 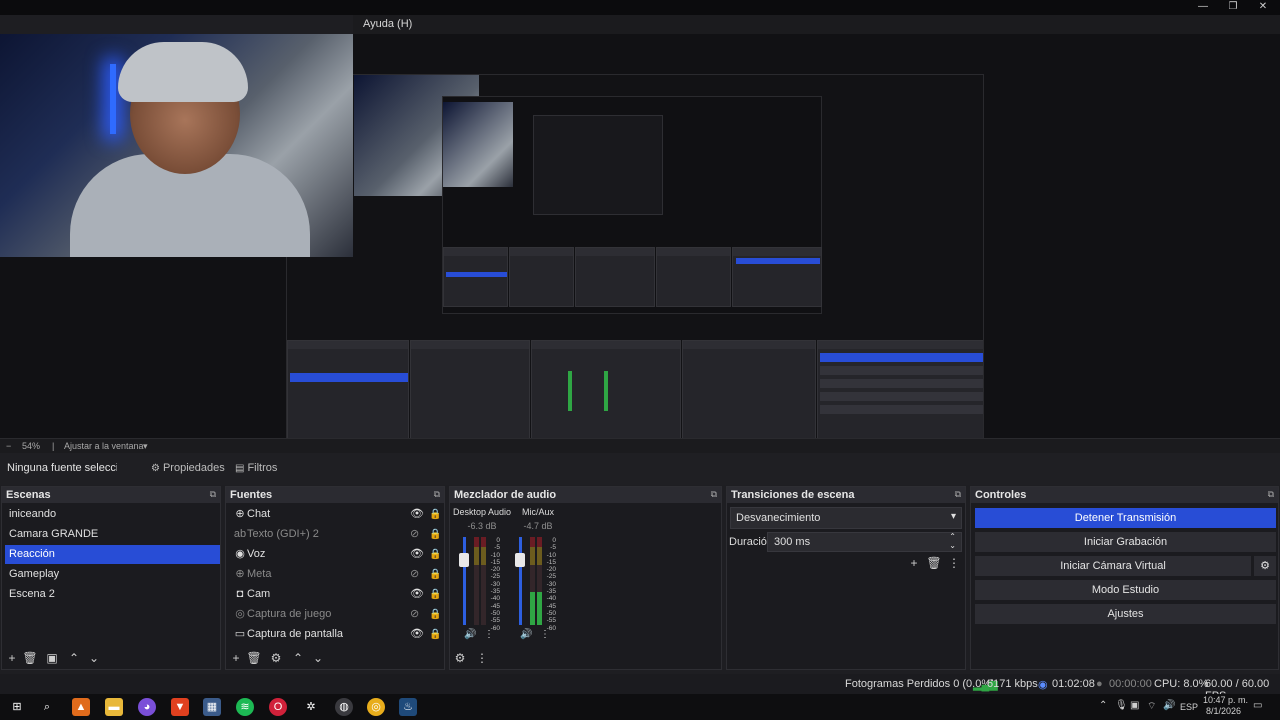 I want to click on tray-mic-icon: 🎙, so click(x=1121, y=705).